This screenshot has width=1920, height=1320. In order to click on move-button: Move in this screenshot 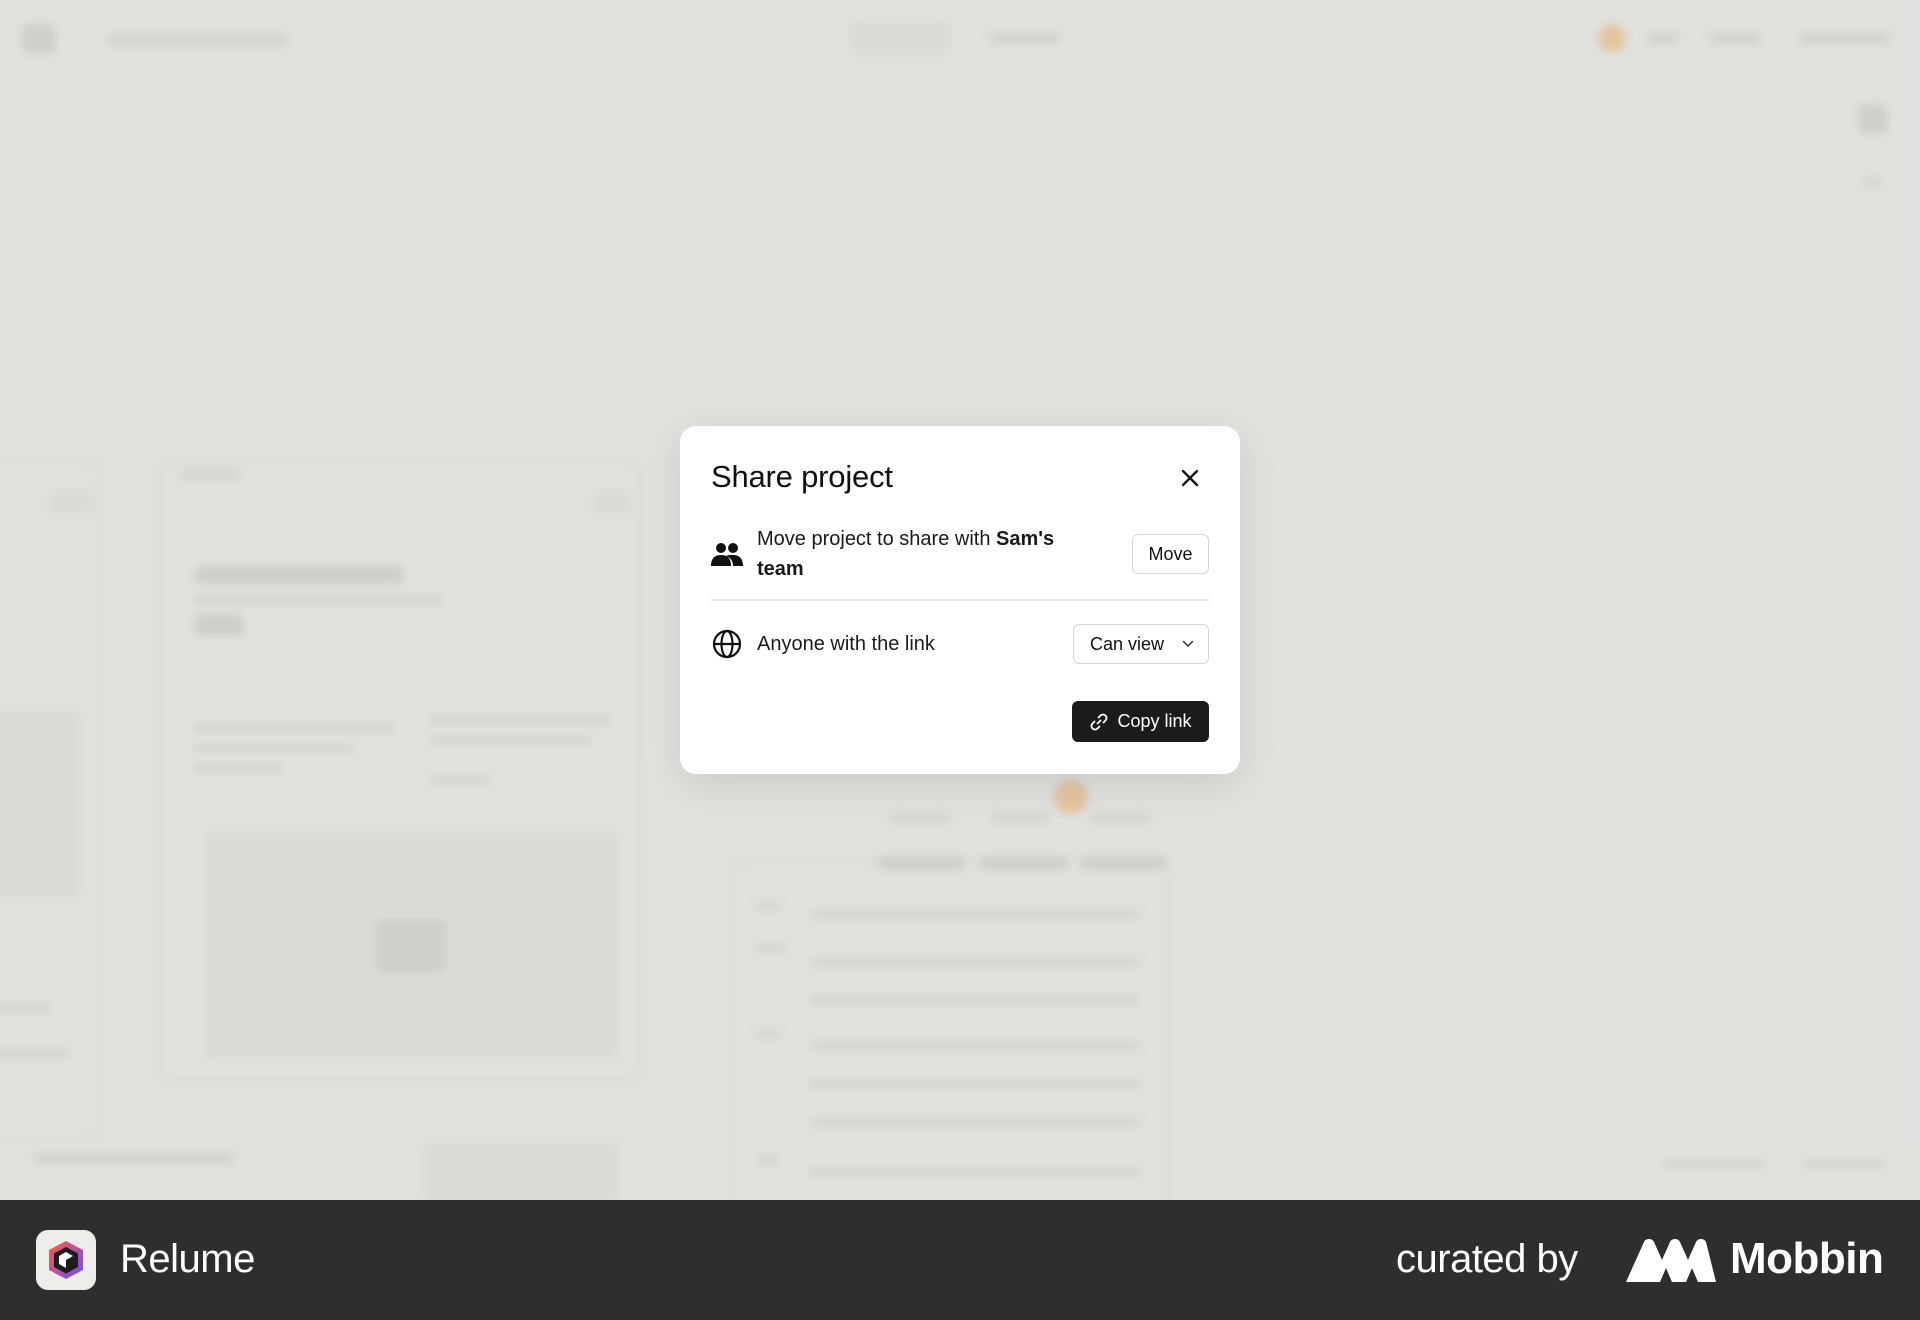, I will do `click(1170, 554)`.